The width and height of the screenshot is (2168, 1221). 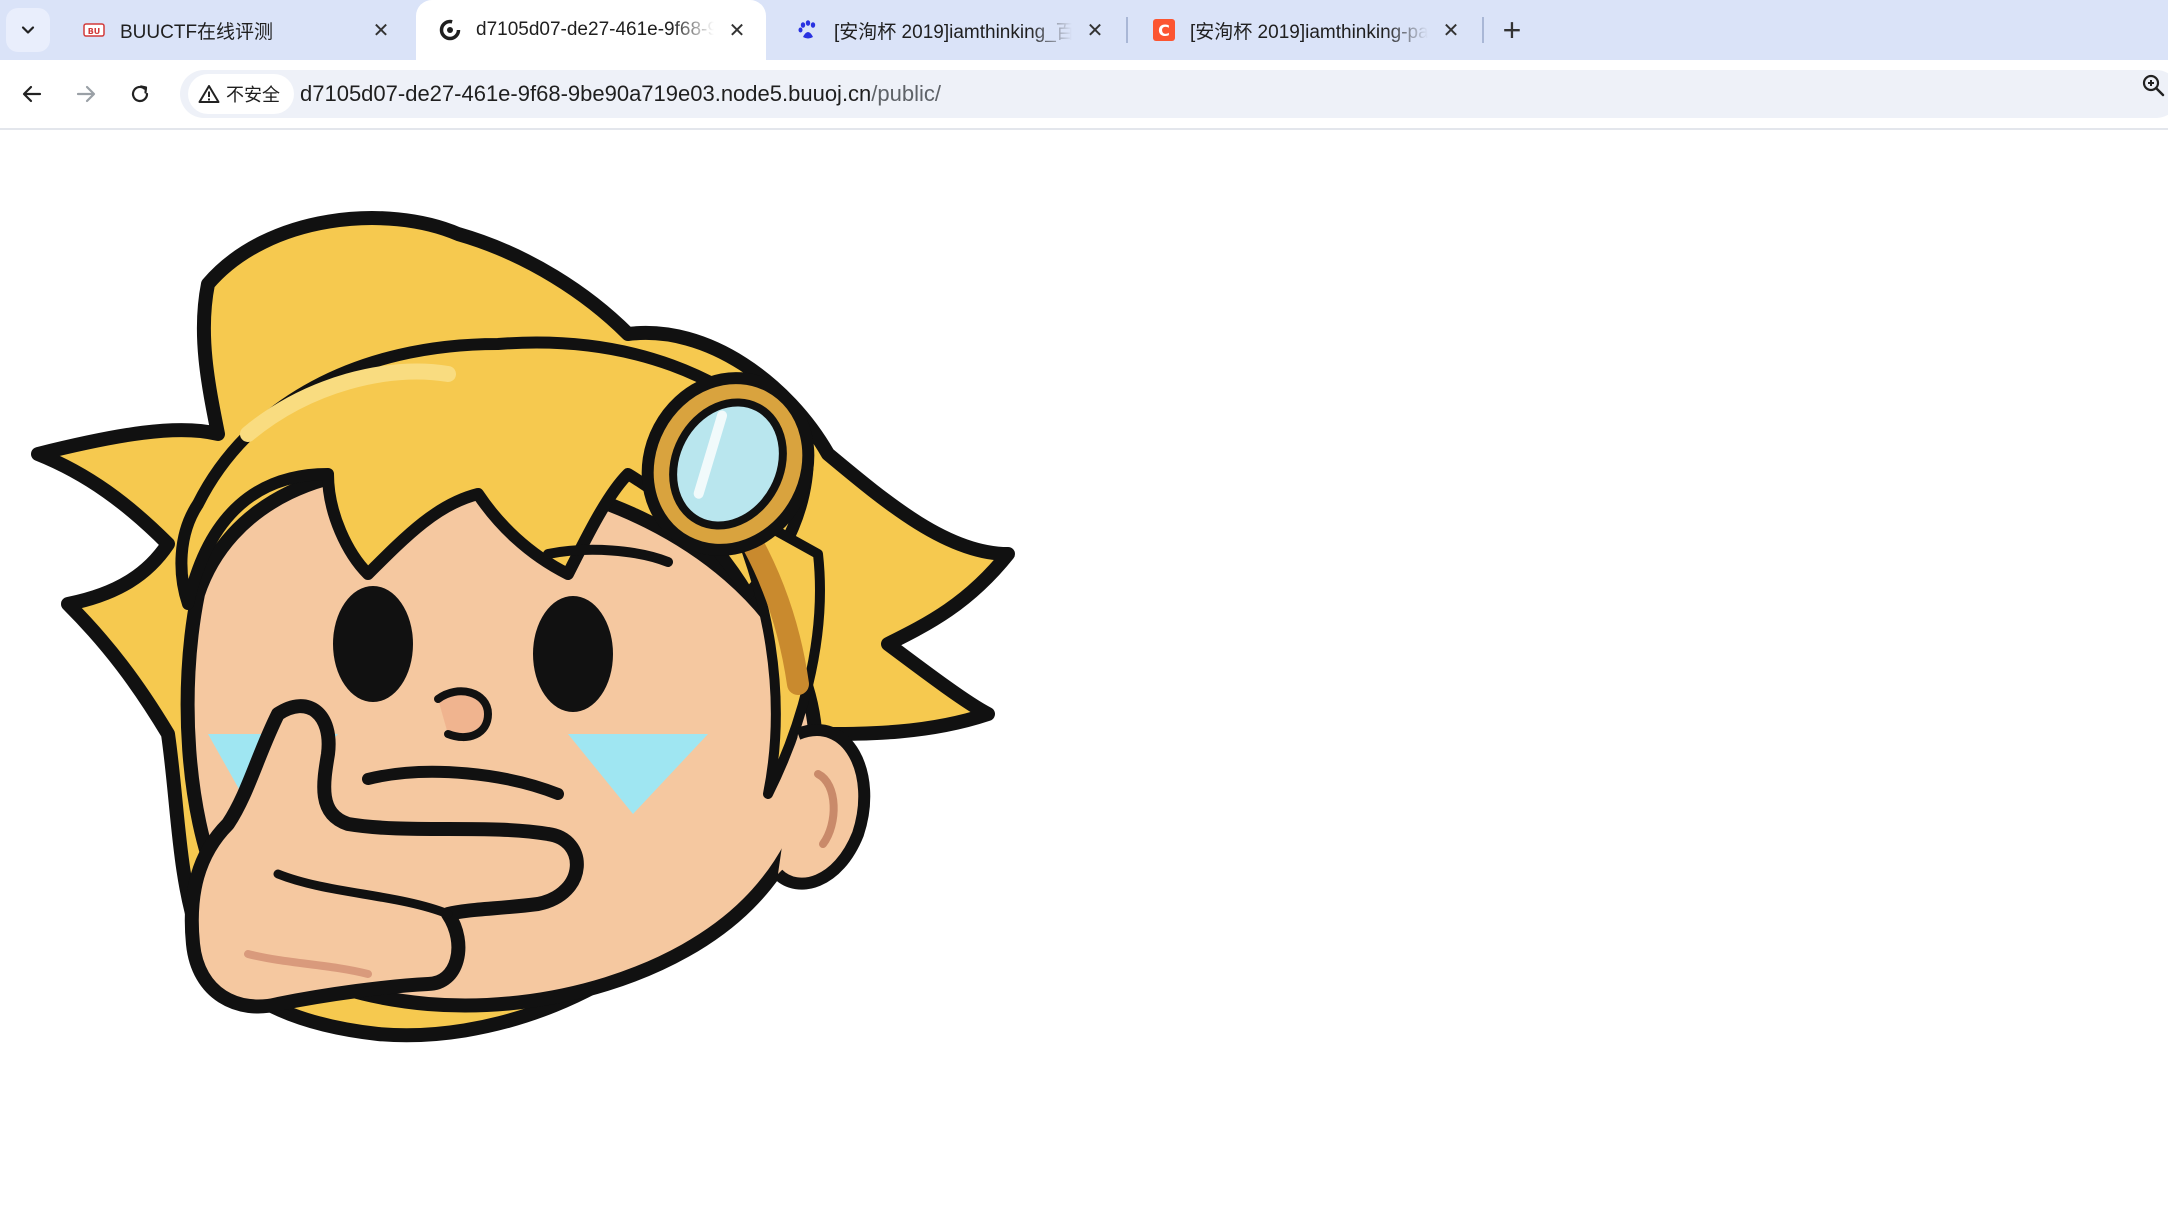 I want to click on left-eye, so click(x=373, y=644).